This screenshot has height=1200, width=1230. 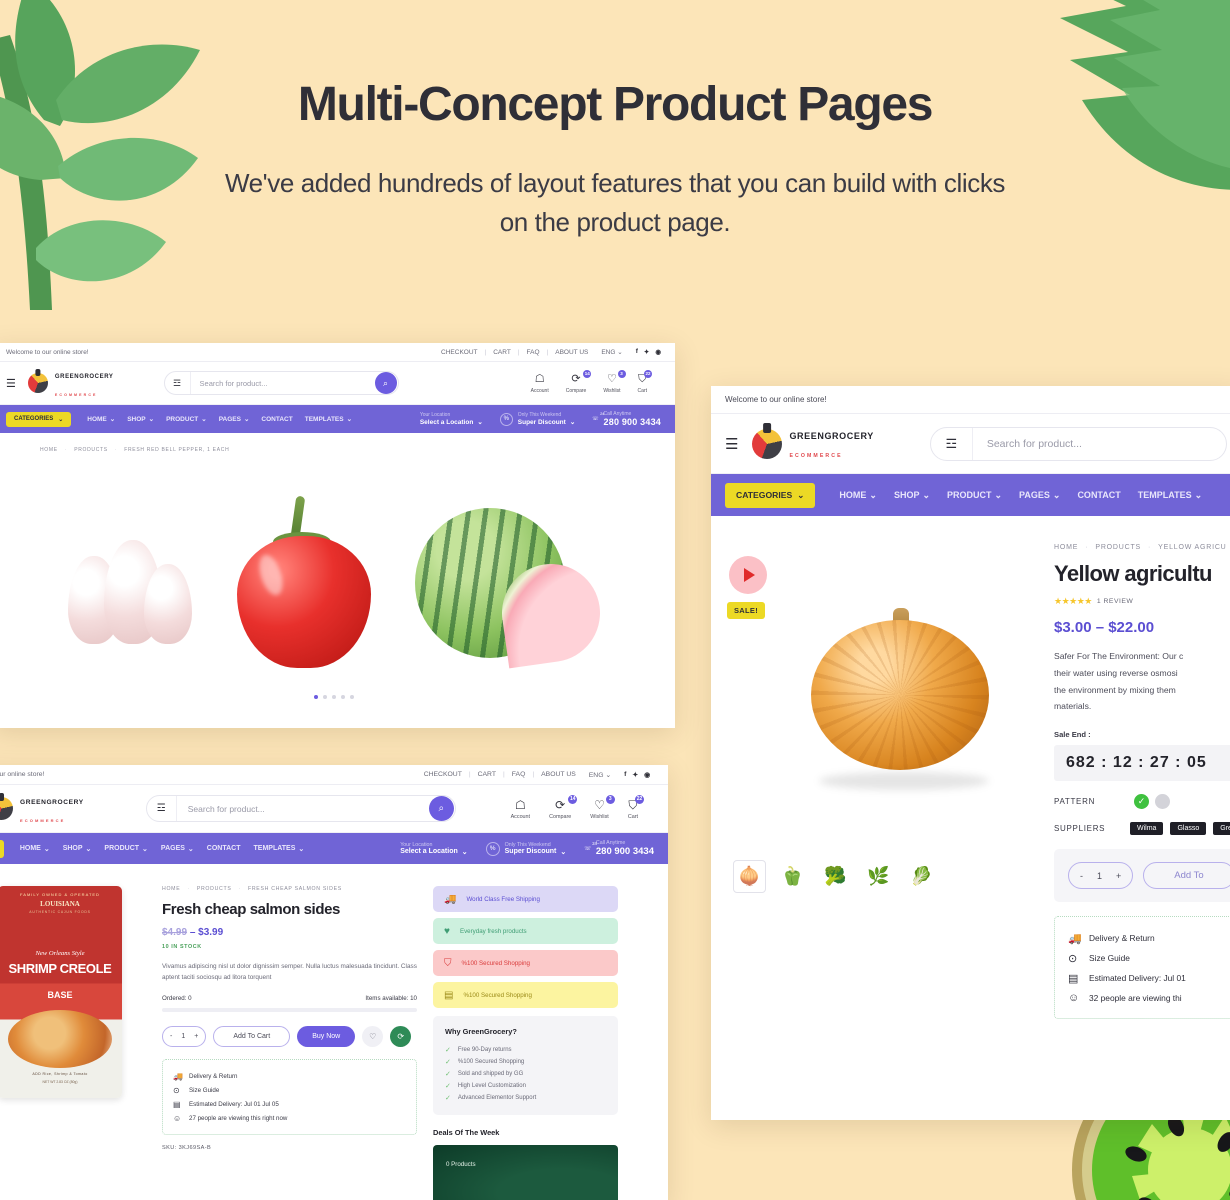 I want to click on product-rating: ★★★★★ 1 REVIEW, so click(x=1142, y=601).